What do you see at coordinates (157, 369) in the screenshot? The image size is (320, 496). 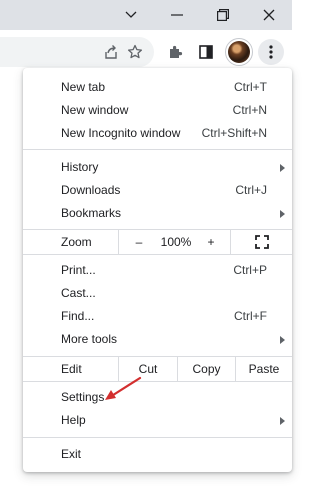 I see `edit-row: Edit Cut Copy Paste` at bounding box center [157, 369].